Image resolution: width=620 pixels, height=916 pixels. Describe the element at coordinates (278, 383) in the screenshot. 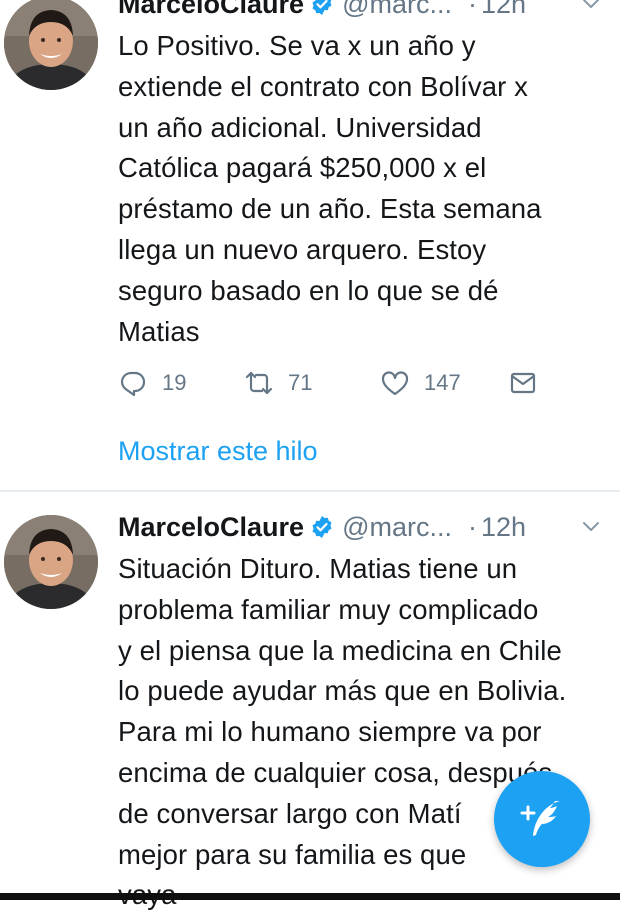

I see `retweet-button: 71` at that location.